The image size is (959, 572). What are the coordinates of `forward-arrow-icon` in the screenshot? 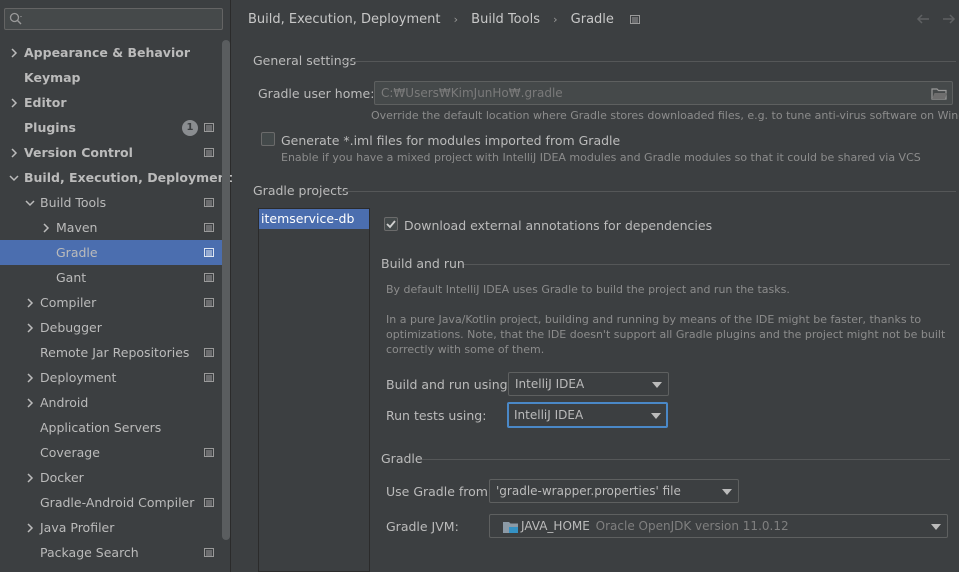 It's located at (949, 19).